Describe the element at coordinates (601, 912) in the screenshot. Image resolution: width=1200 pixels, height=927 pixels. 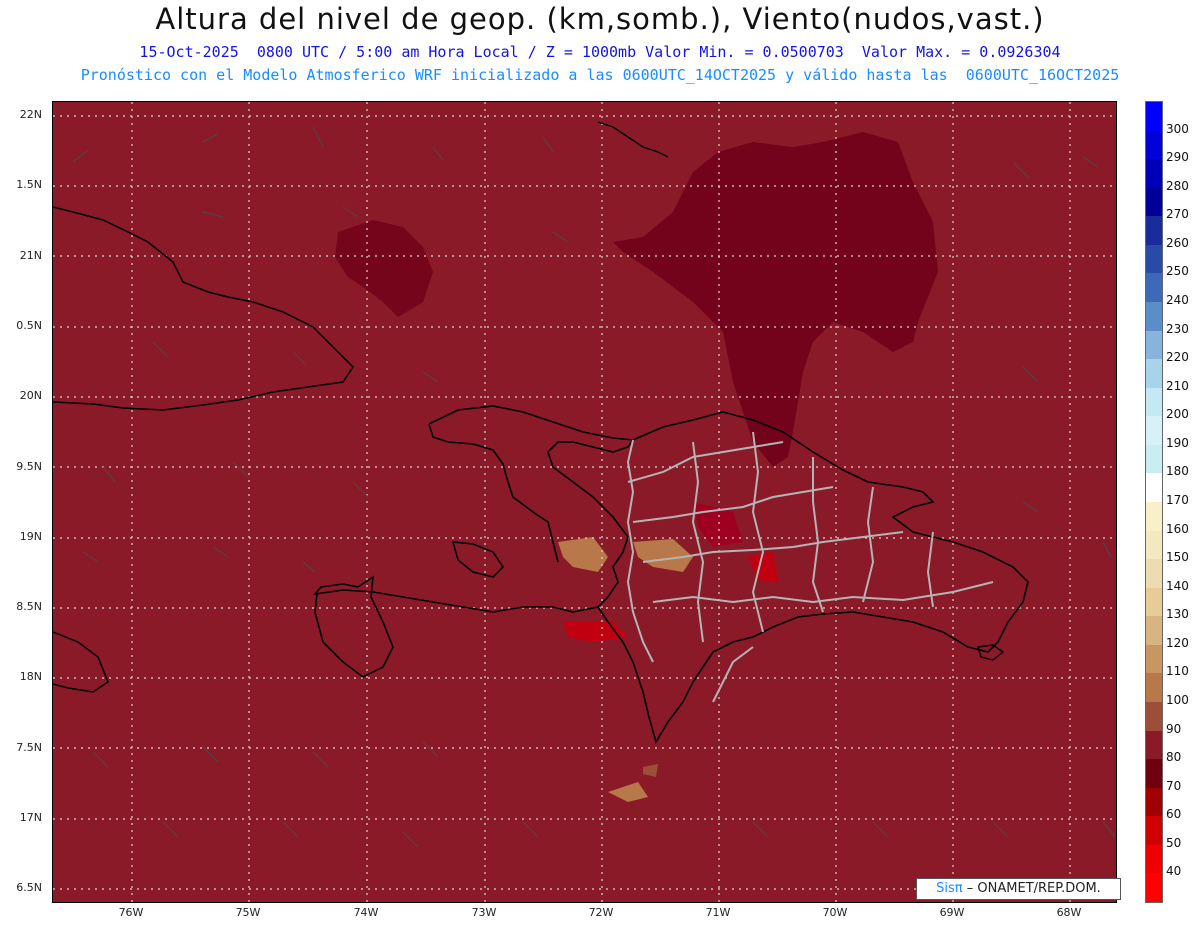
I see `lon-label: 72W` at that location.